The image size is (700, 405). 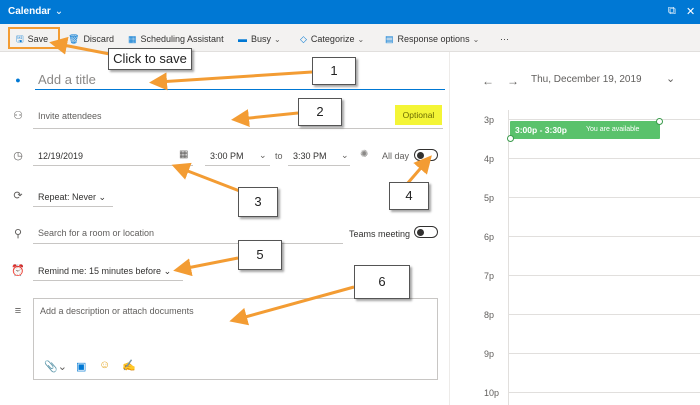 What do you see at coordinates (389, 39) in the screenshot?
I see `response-icon: ▤` at bounding box center [389, 39].